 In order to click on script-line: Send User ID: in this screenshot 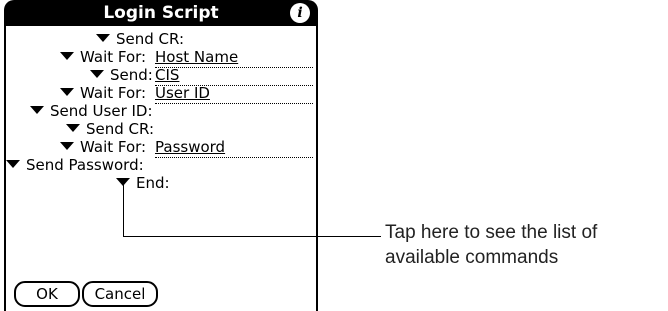, I will do `click(91, 111)`.